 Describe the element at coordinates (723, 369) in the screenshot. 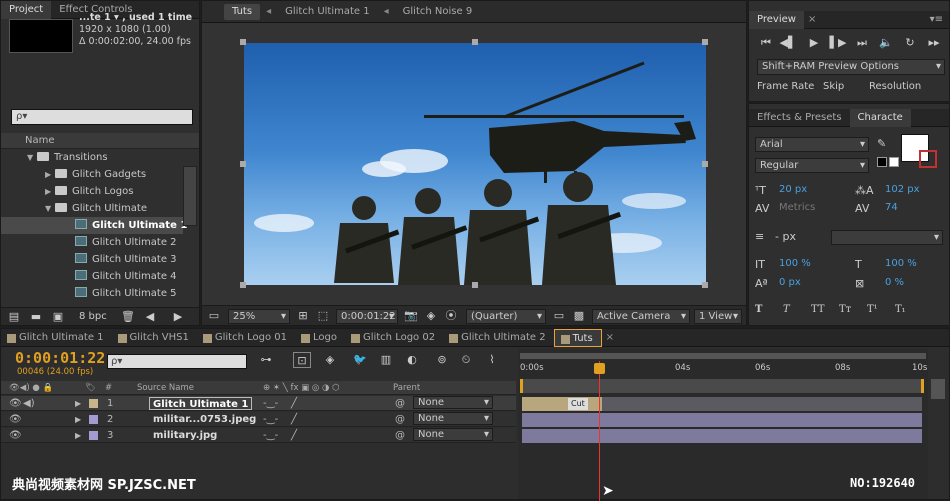

I see `time-ruler: 0:00s 02s 04s 06s 08s 10s` at that location.